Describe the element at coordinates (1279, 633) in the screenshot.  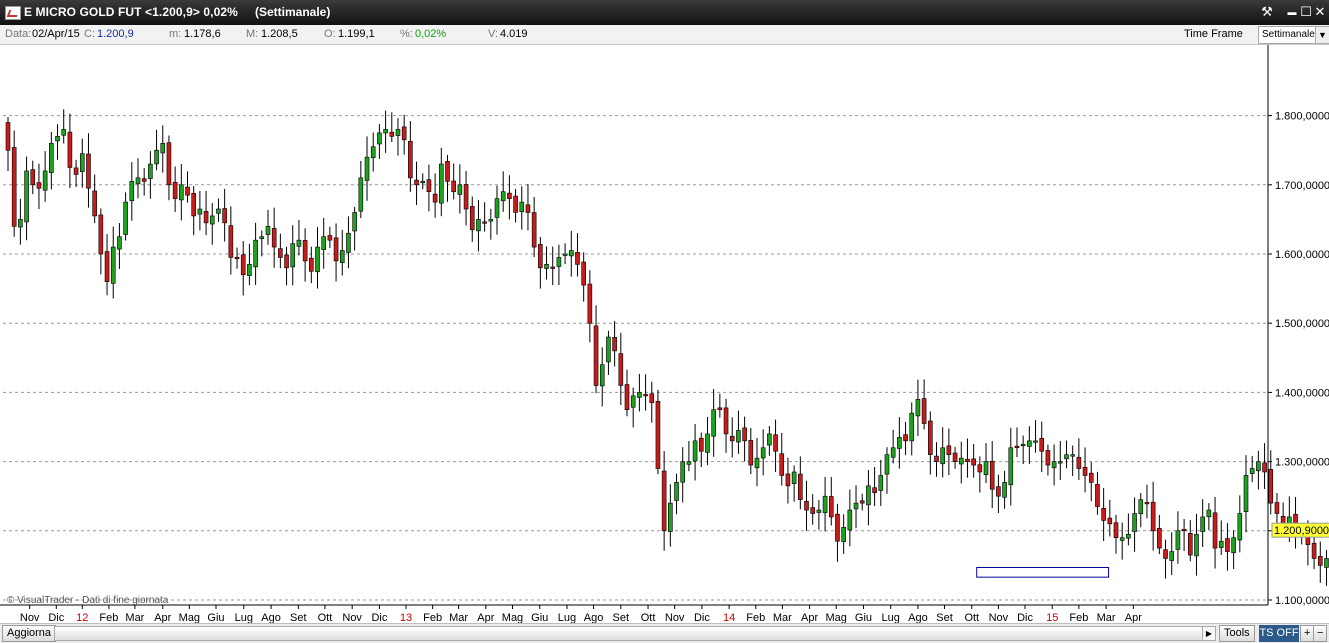
I see `ts-off-button: TS OFF` at that location.